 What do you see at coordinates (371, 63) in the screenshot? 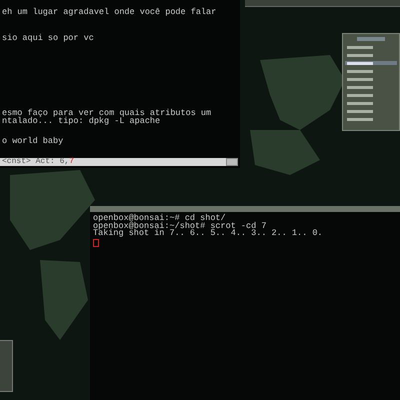
I see `menu-item` at bounding box center [371, 63].